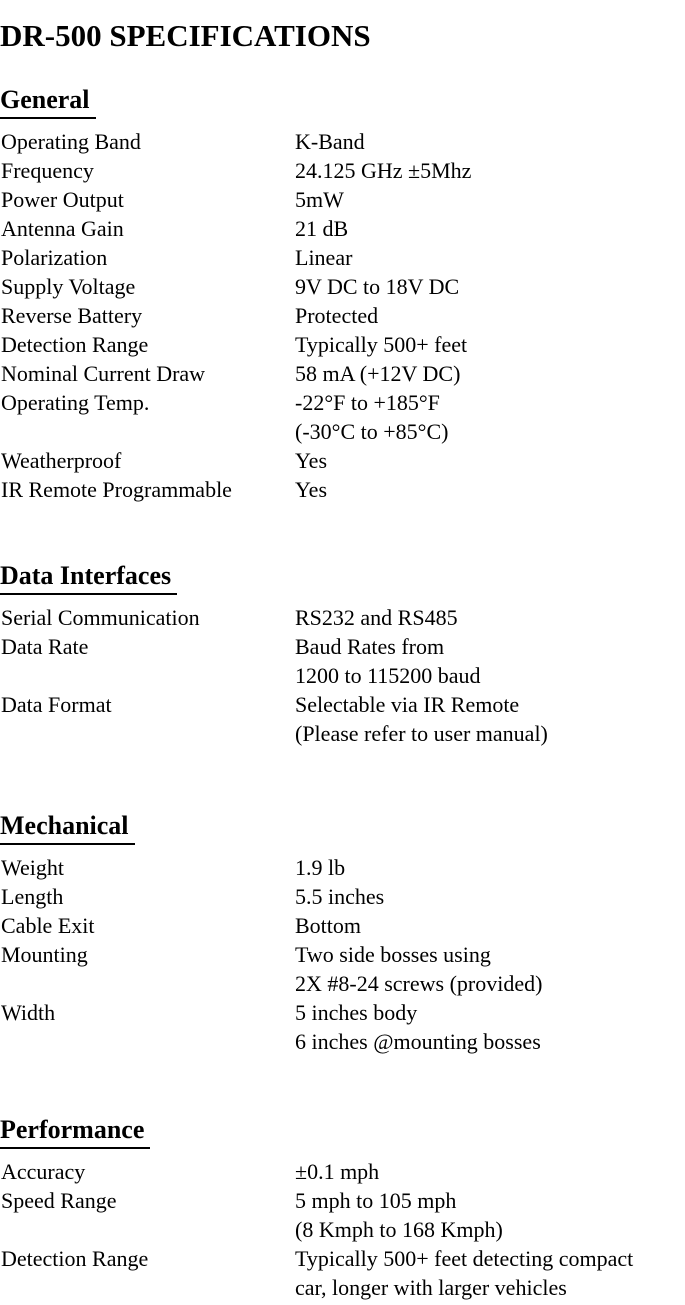  I want to click on spec-row: Reverse Battery Protected, so click(342, 315).